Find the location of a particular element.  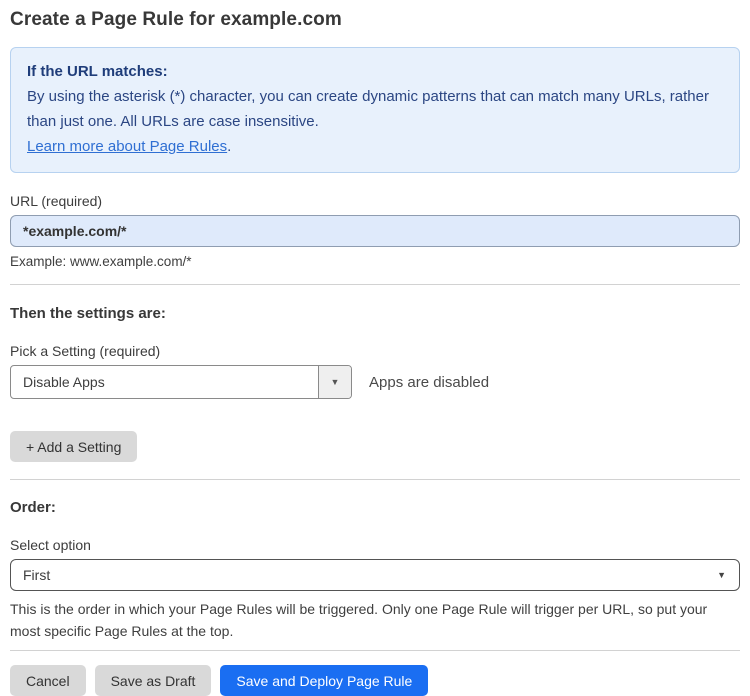

save-as-draft-button: Save as Draft is located at coordinates (153, 680).